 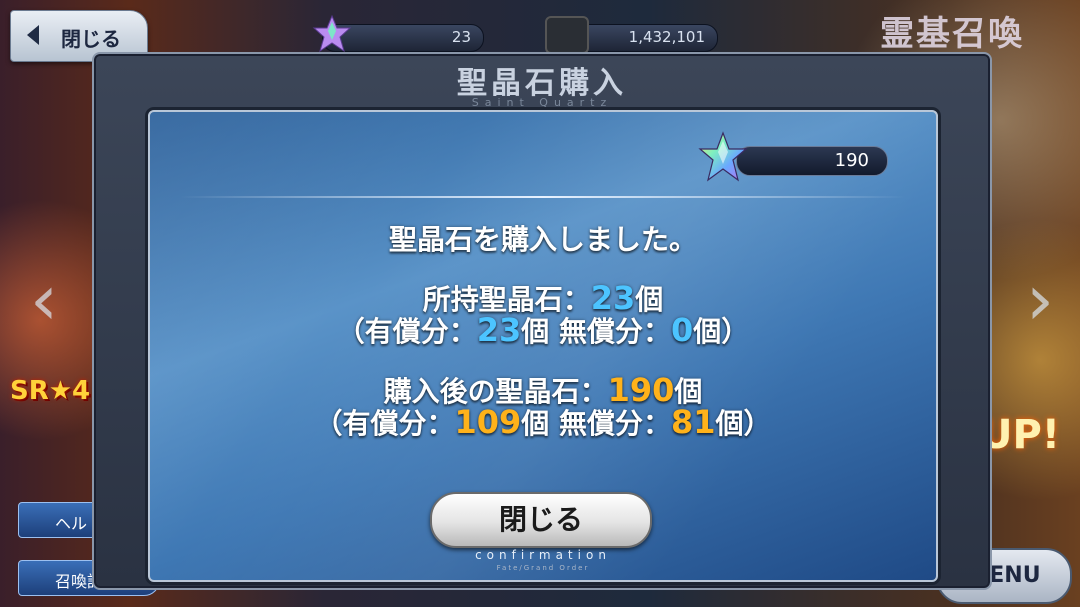 I want to click on screen-title: 霊基召喚, so click(x=952, y=34).